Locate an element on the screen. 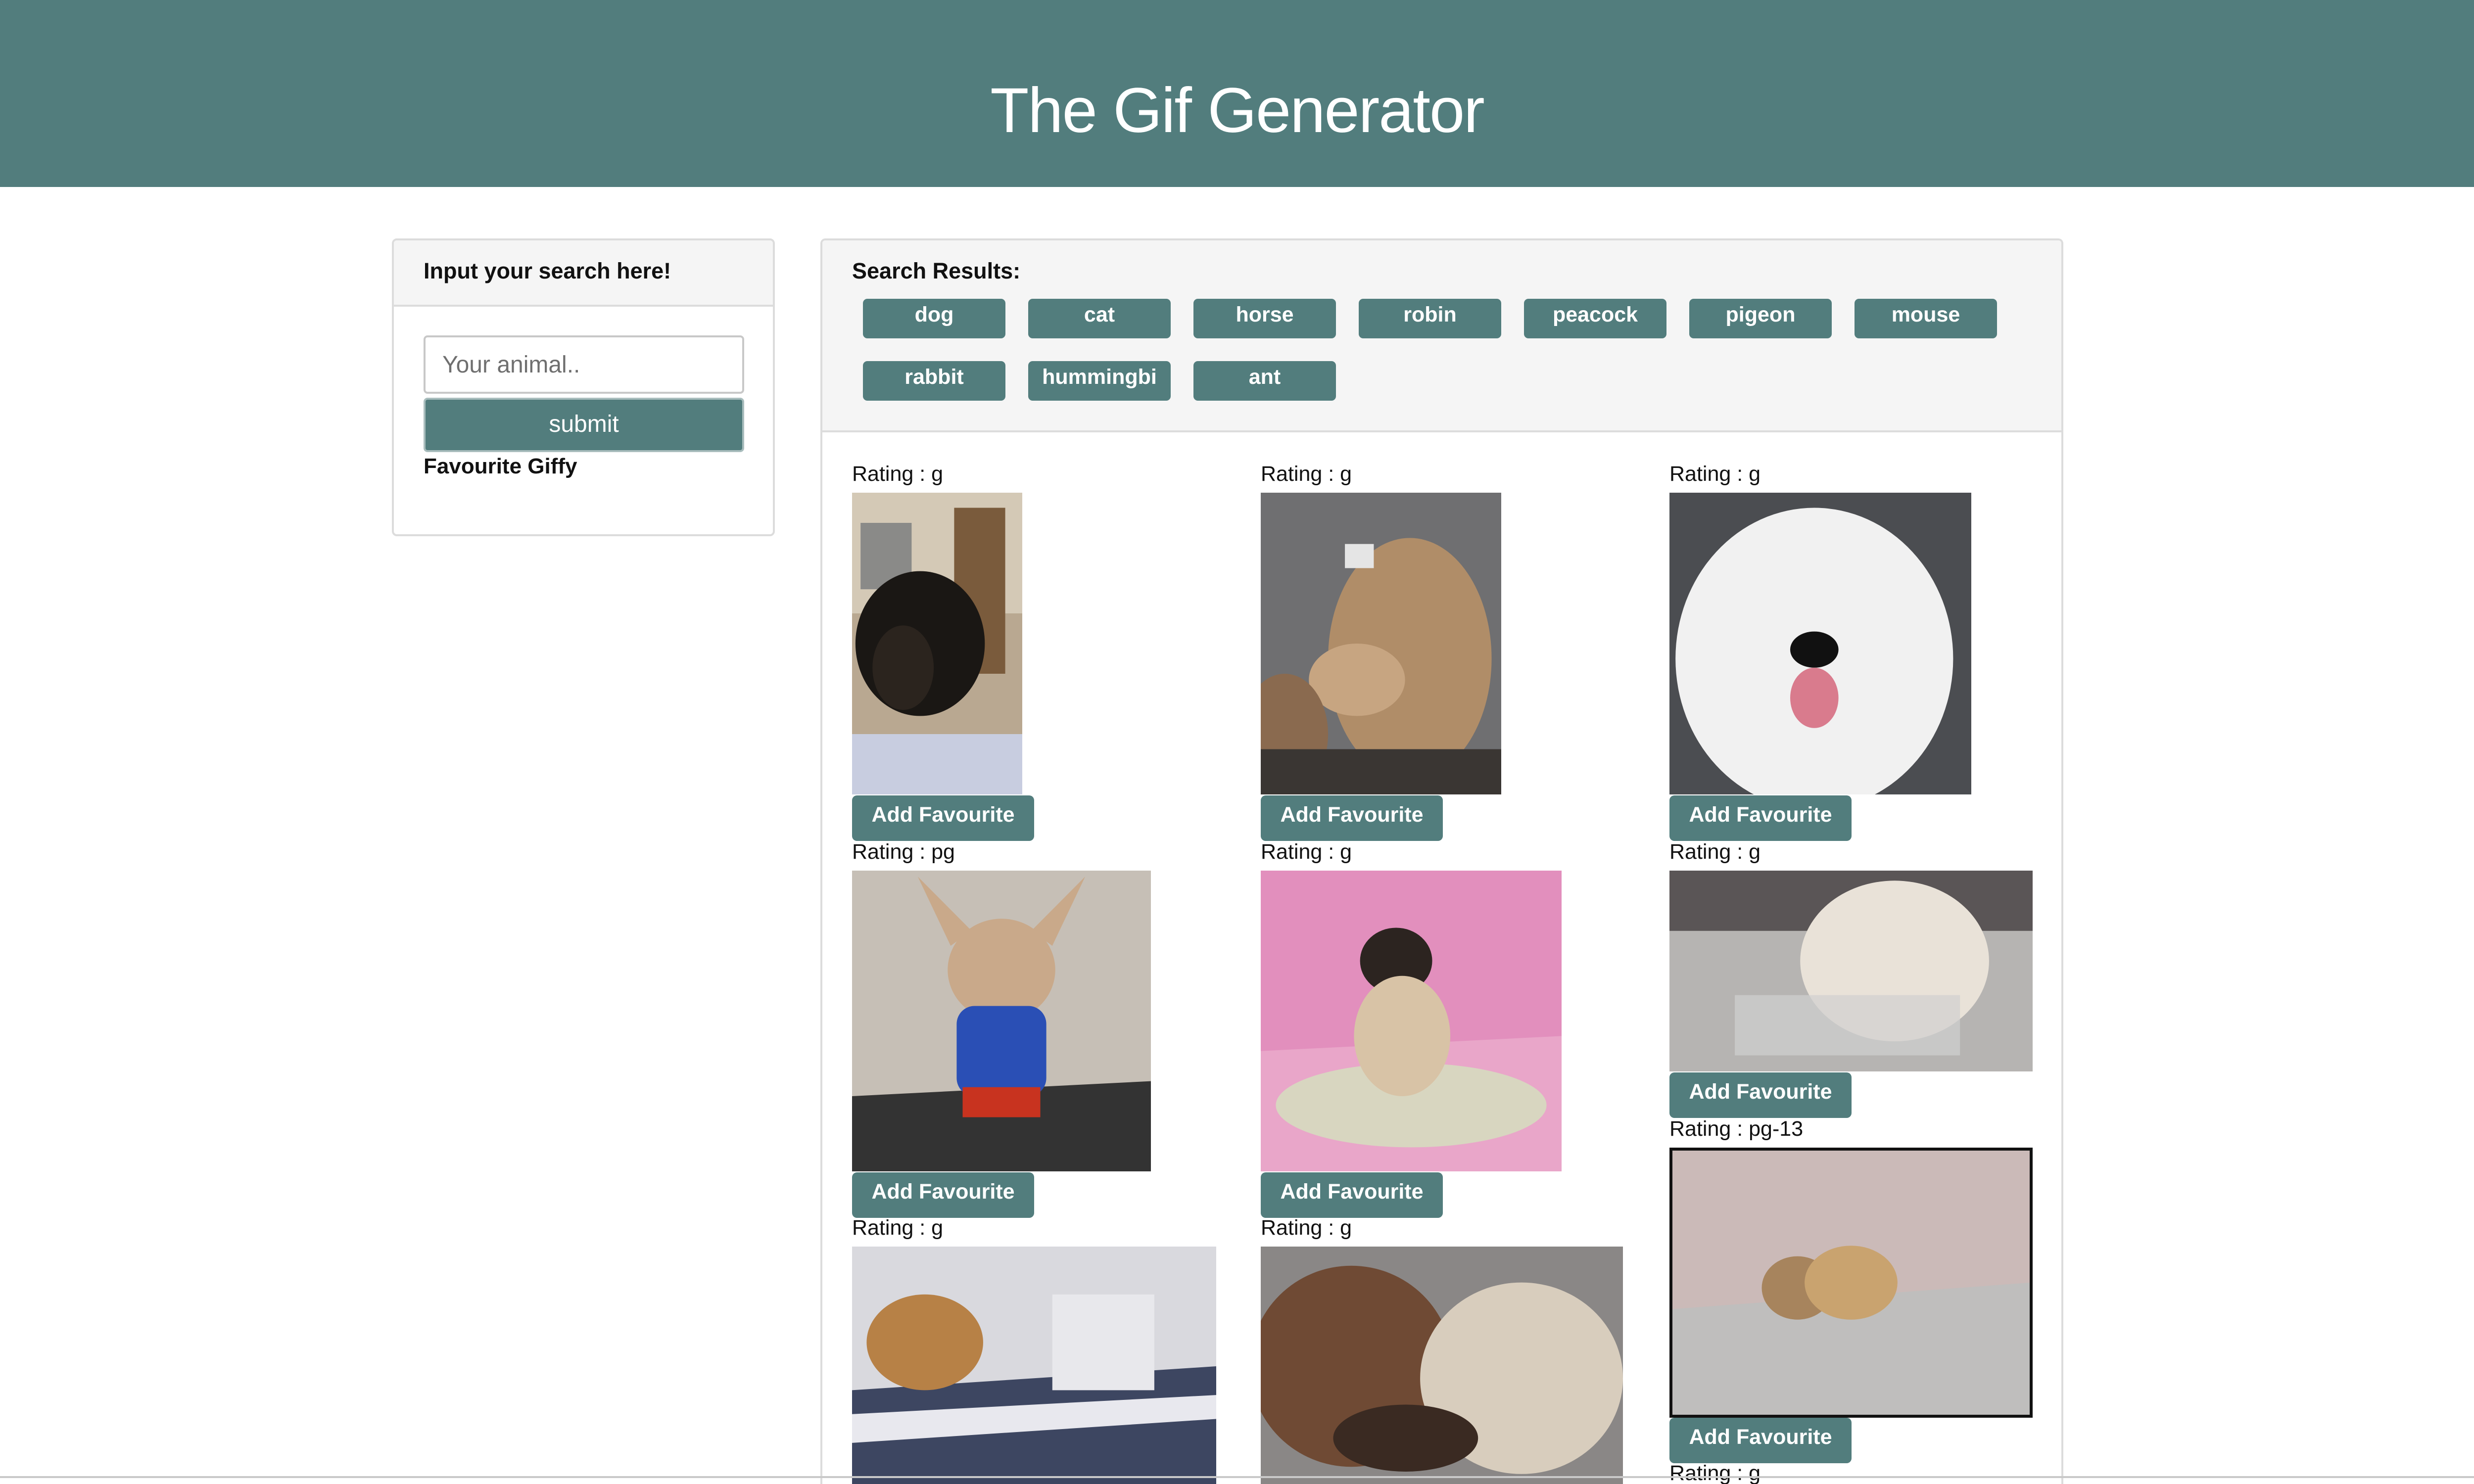 This screenshot has width=2474, height=1484. gif-image-black-puppy is located at coordinates (937, 643).